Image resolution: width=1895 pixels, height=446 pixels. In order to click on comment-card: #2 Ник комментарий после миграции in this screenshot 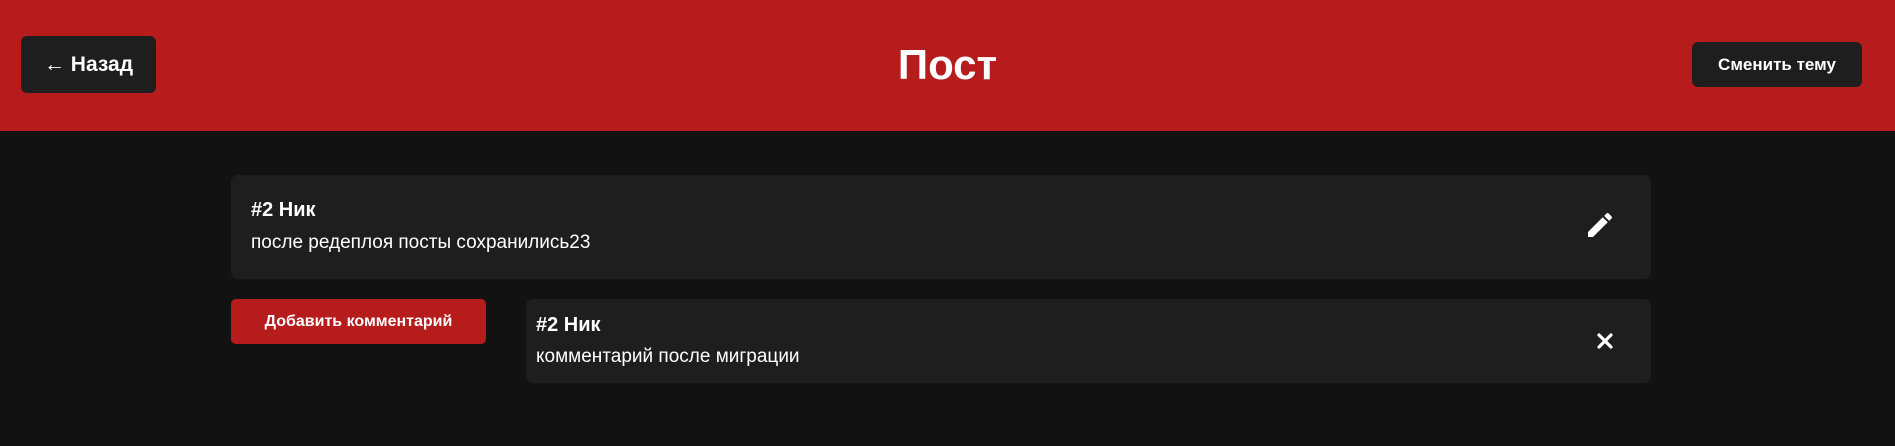, I will do `click(1088, 341)`.